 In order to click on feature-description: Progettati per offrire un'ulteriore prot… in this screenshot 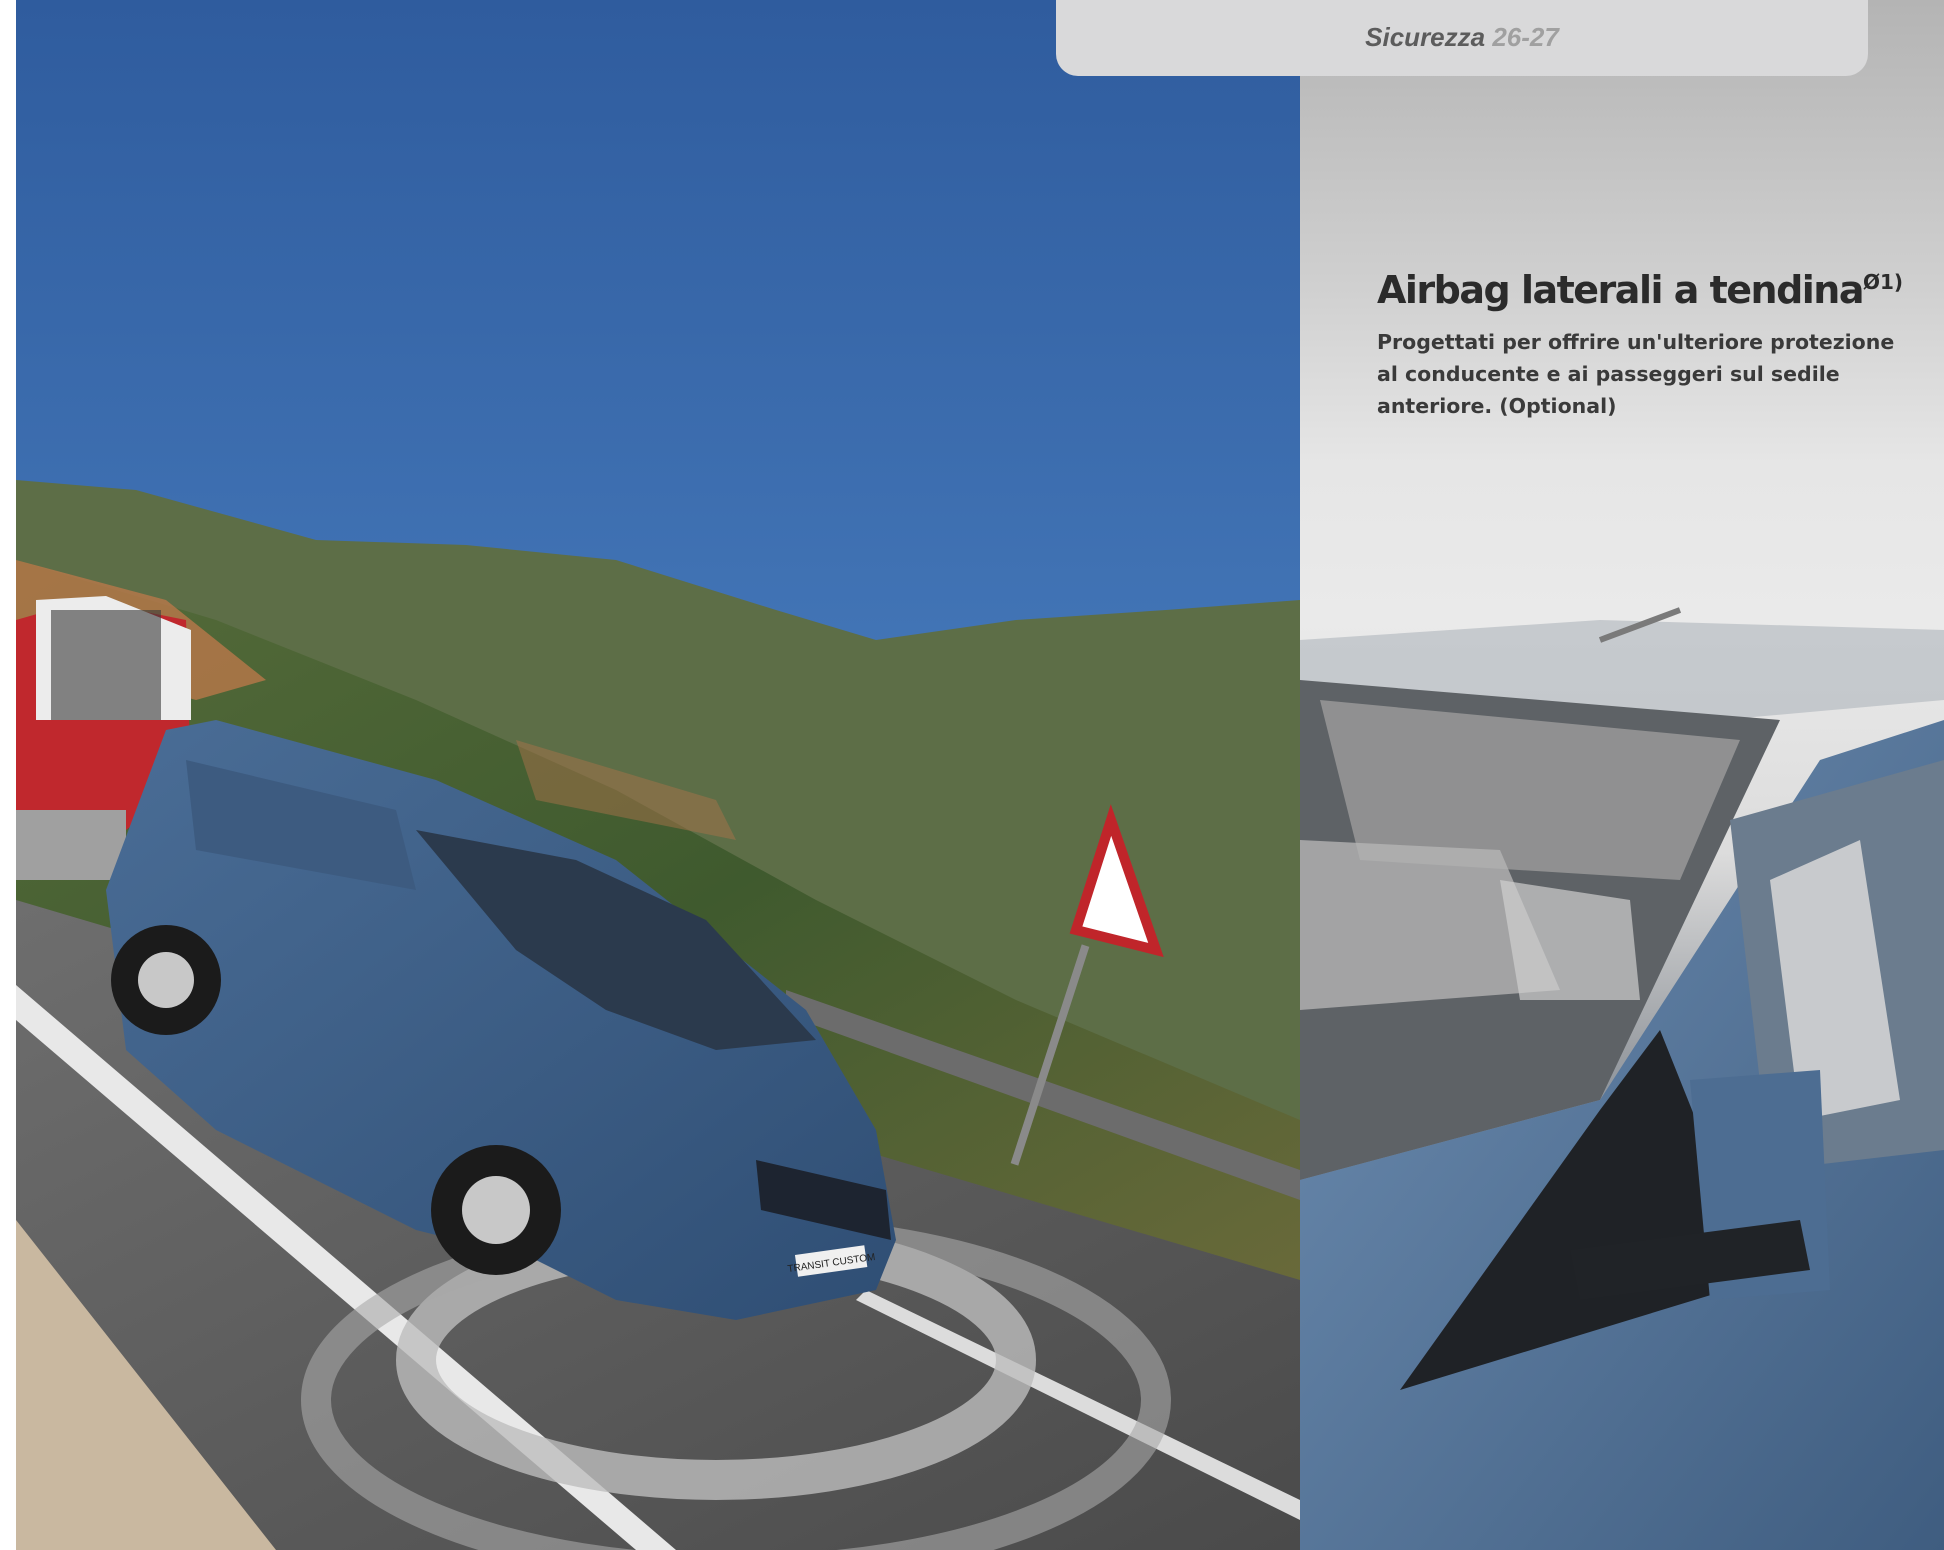, I will do `click(1636, 374)`.